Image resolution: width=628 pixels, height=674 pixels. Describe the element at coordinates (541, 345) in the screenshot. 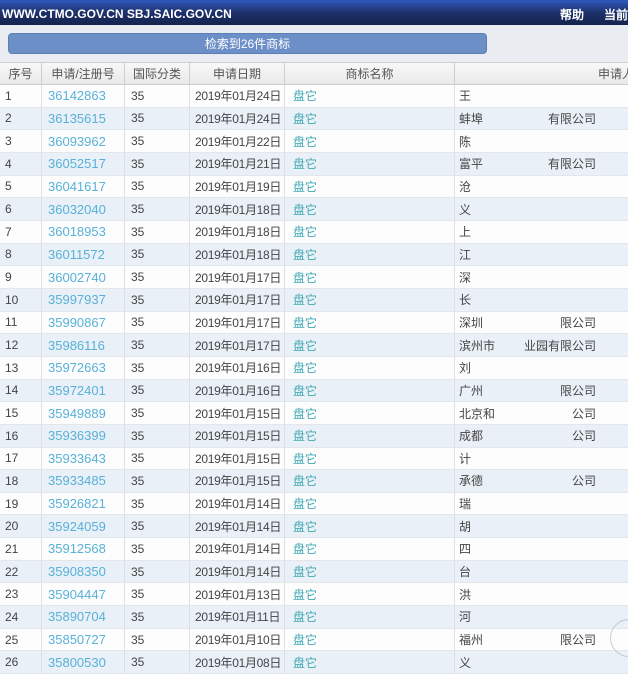

I see `applicant-cell: 滨州市 业园有限公司` at that location.